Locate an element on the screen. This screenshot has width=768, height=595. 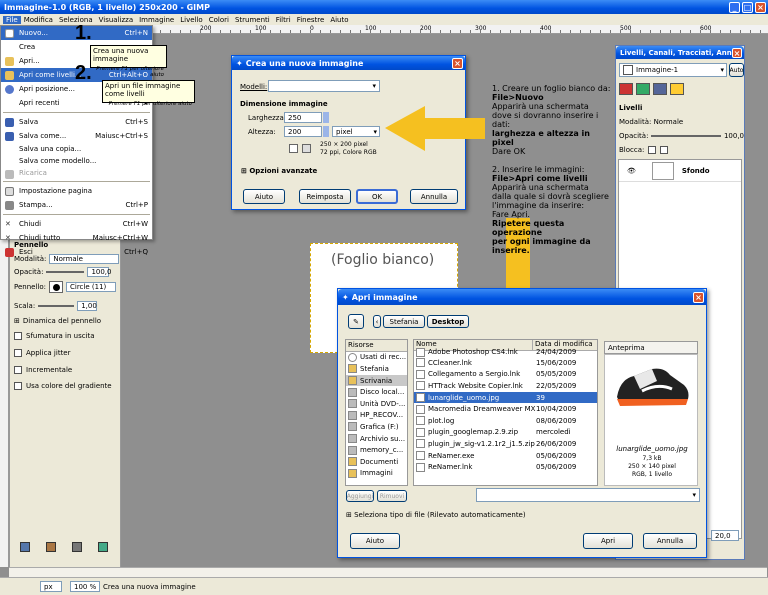
layers-close-button: × is located at coordinates (737, 52).